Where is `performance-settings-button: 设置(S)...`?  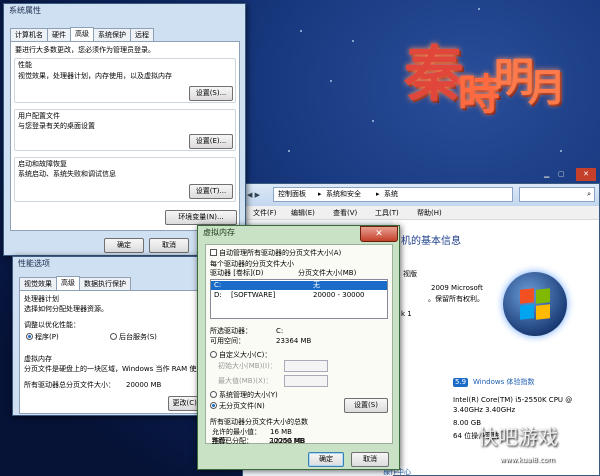 performance-settings-button: 设置(S)... is located at coordinates (211, 93).